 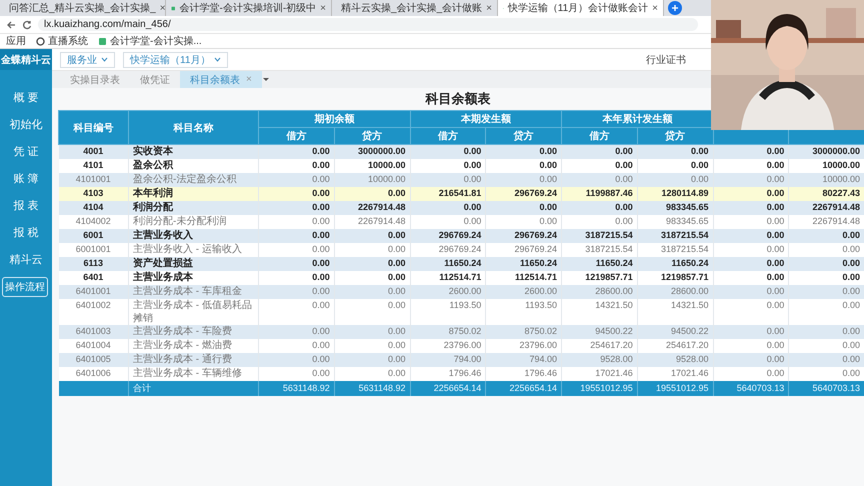 What do you see at coordinates (193, 360) in the screenshot?
I see `table-cell: 主营业务成本 - 通行费` at bounding box center [193, 360].